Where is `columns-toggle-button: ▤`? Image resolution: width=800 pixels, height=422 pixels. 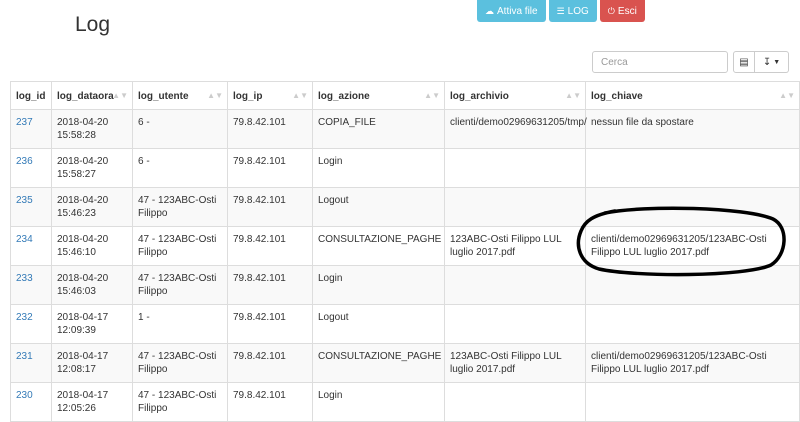
columns-toggle-button: ▤ is located at coordinates (744, 62).